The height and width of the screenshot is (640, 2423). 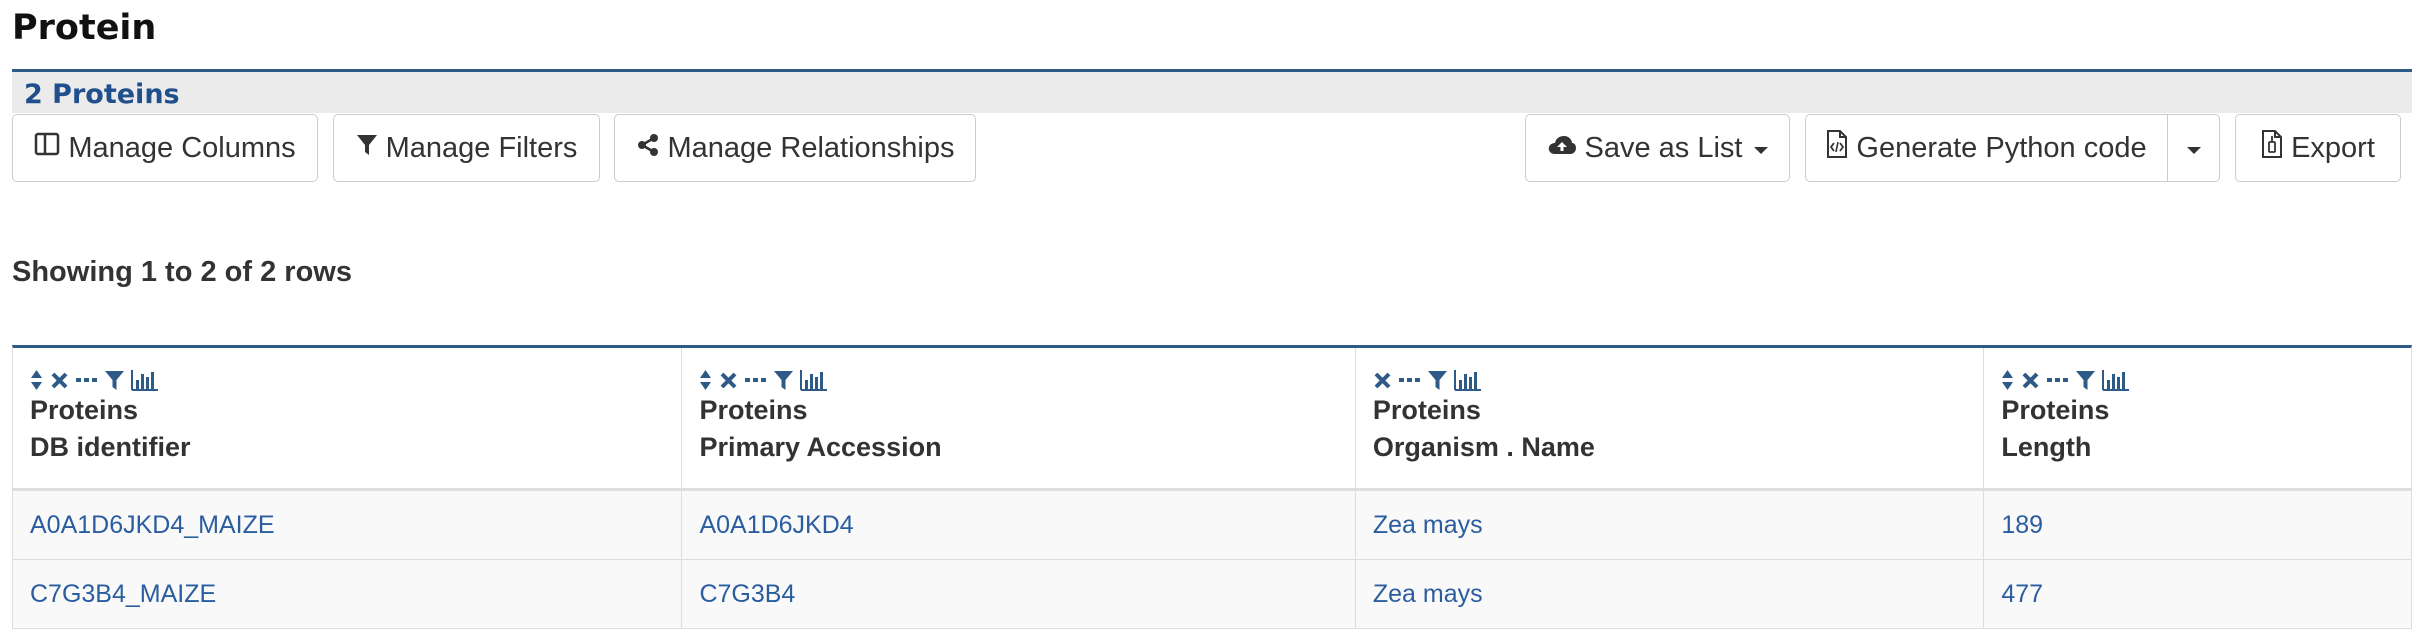 I want to click on table-row: A0A1D6JKD4_MAIZE A0A1D6JKD4 Zea mays 189, so click(x=1212, y=525).